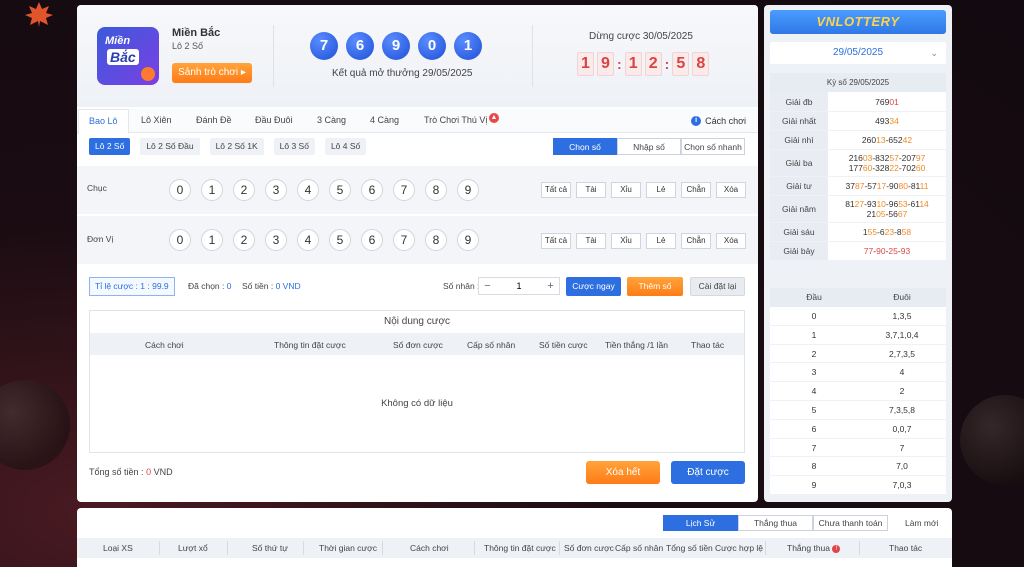  What do you see at coordinates (850, 523) in the screenshot?
I see `tab-unsettled: Chưa thanh toán` at bounding box center [850, 523].